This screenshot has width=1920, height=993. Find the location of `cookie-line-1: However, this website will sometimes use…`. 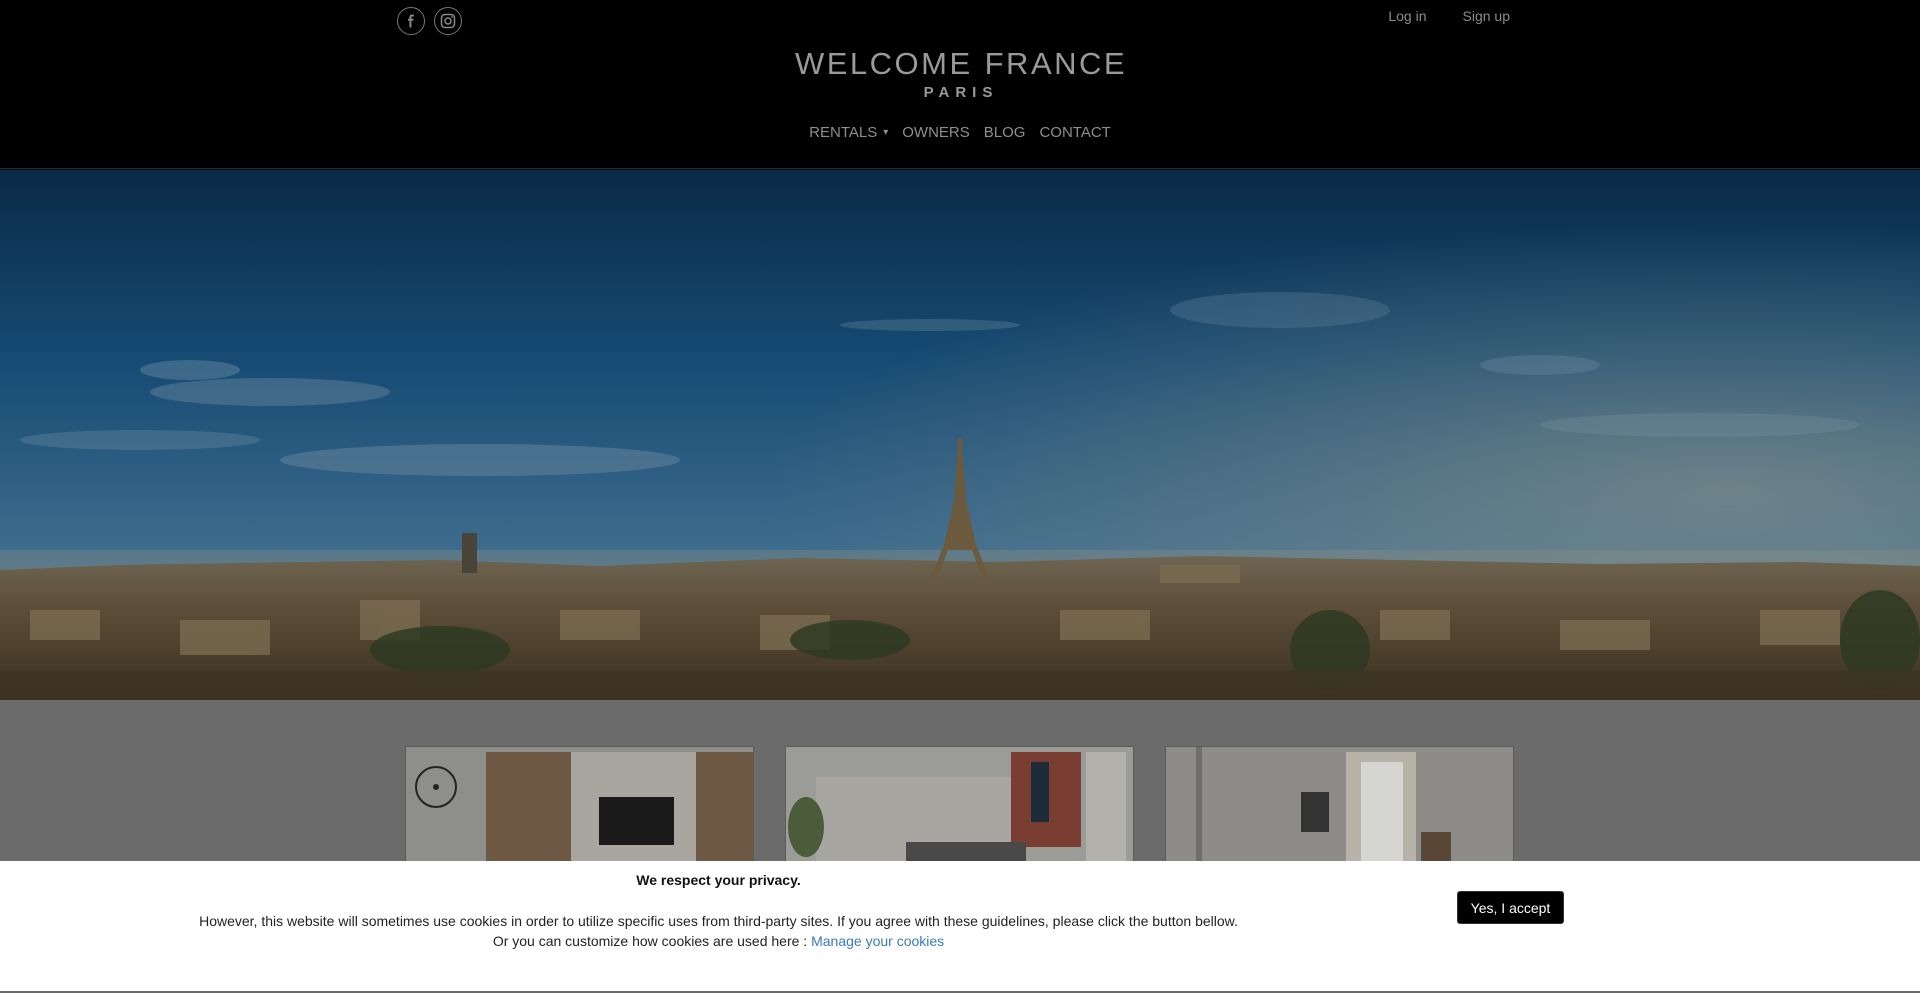

cookie-line-1: However, this website will sometimes use… is located at coordinates (718, 921).